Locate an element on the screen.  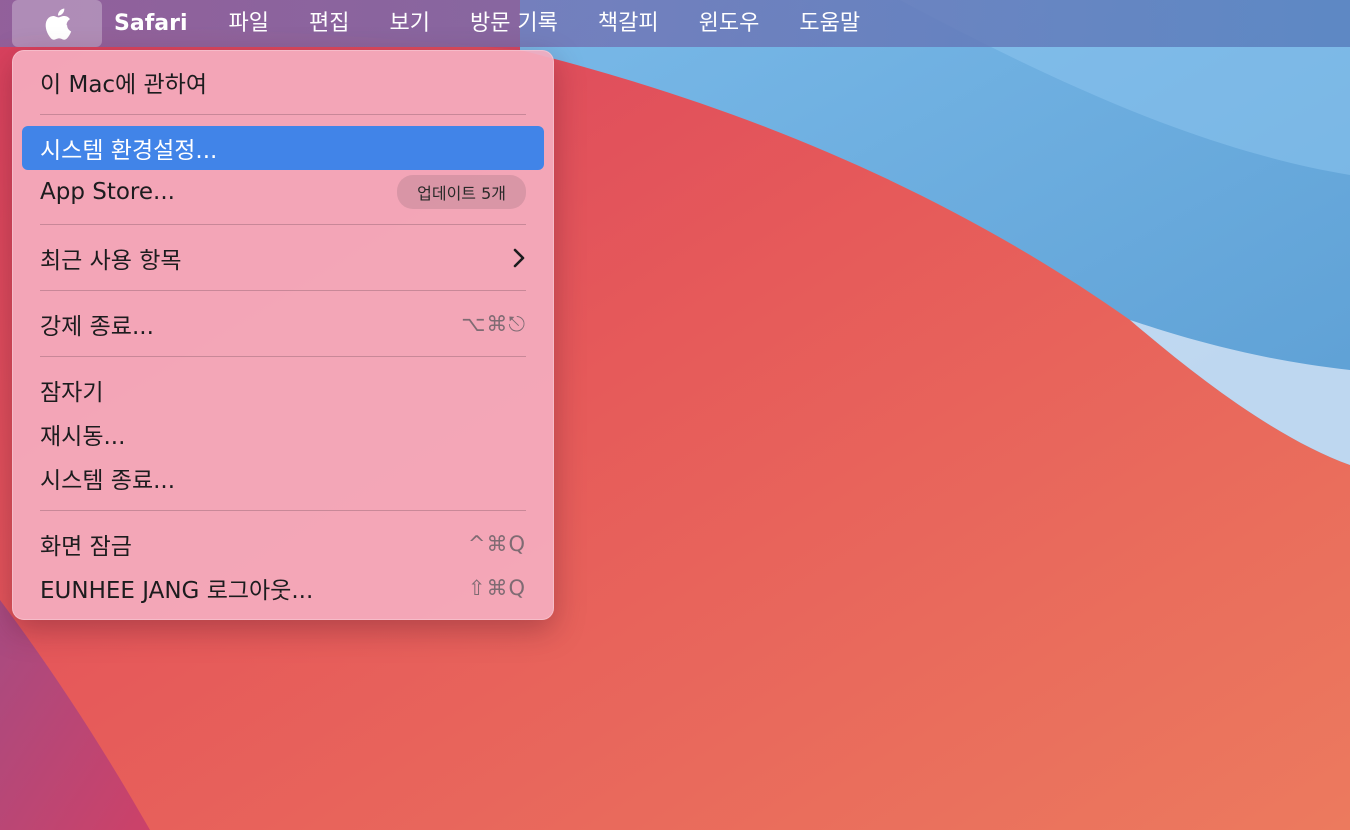
lock-screen-shortcut: ^⌘Q is located at coordinates (496, 544).